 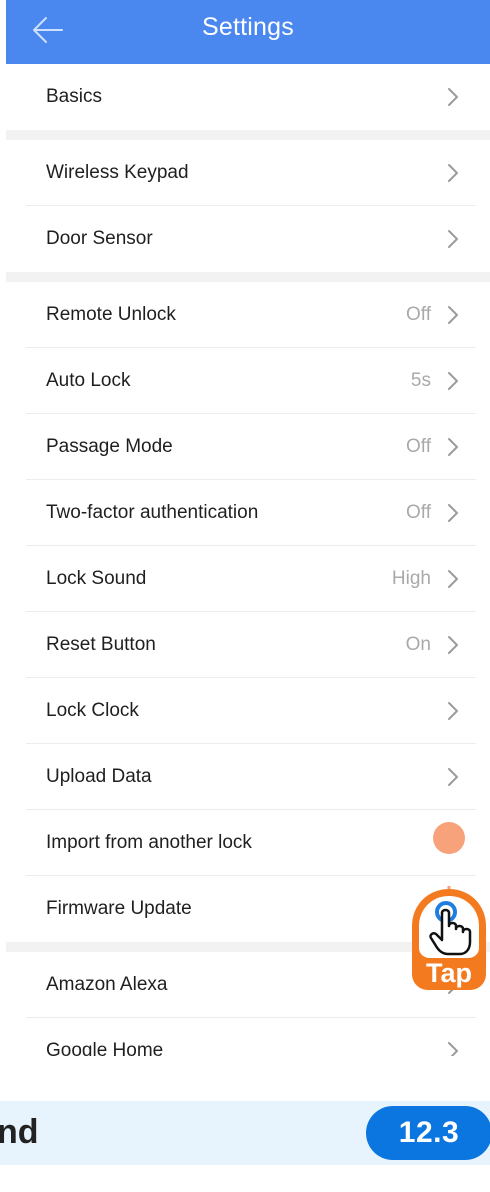 I want to click on settings-item-auto-lock: Auto Lock 5s, so click(x=248, y=381).